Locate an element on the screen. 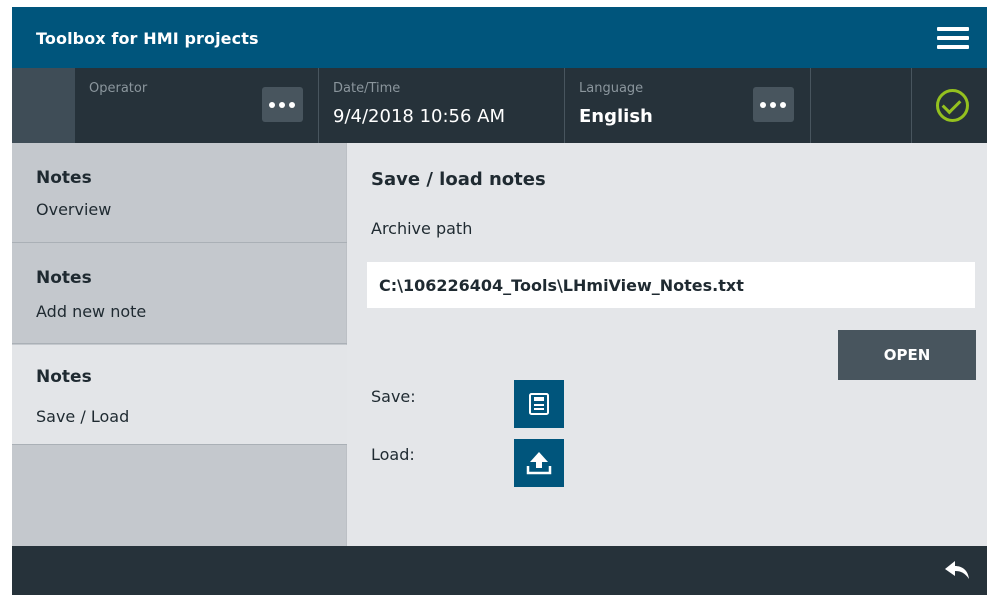 Image resolution: width=987 pixels, height=595 pixels. footer-bar is located at coordinates (499, 570).